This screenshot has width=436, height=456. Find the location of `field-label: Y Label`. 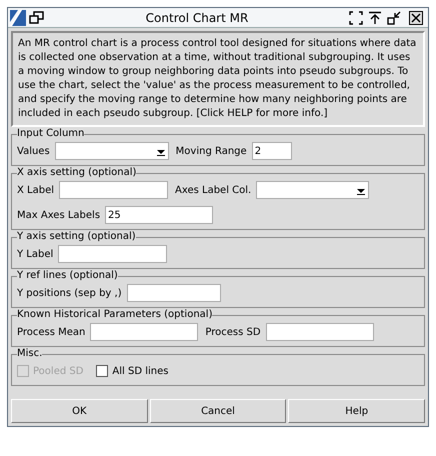

field-label: Y Label is located at coordinates (35, 255).